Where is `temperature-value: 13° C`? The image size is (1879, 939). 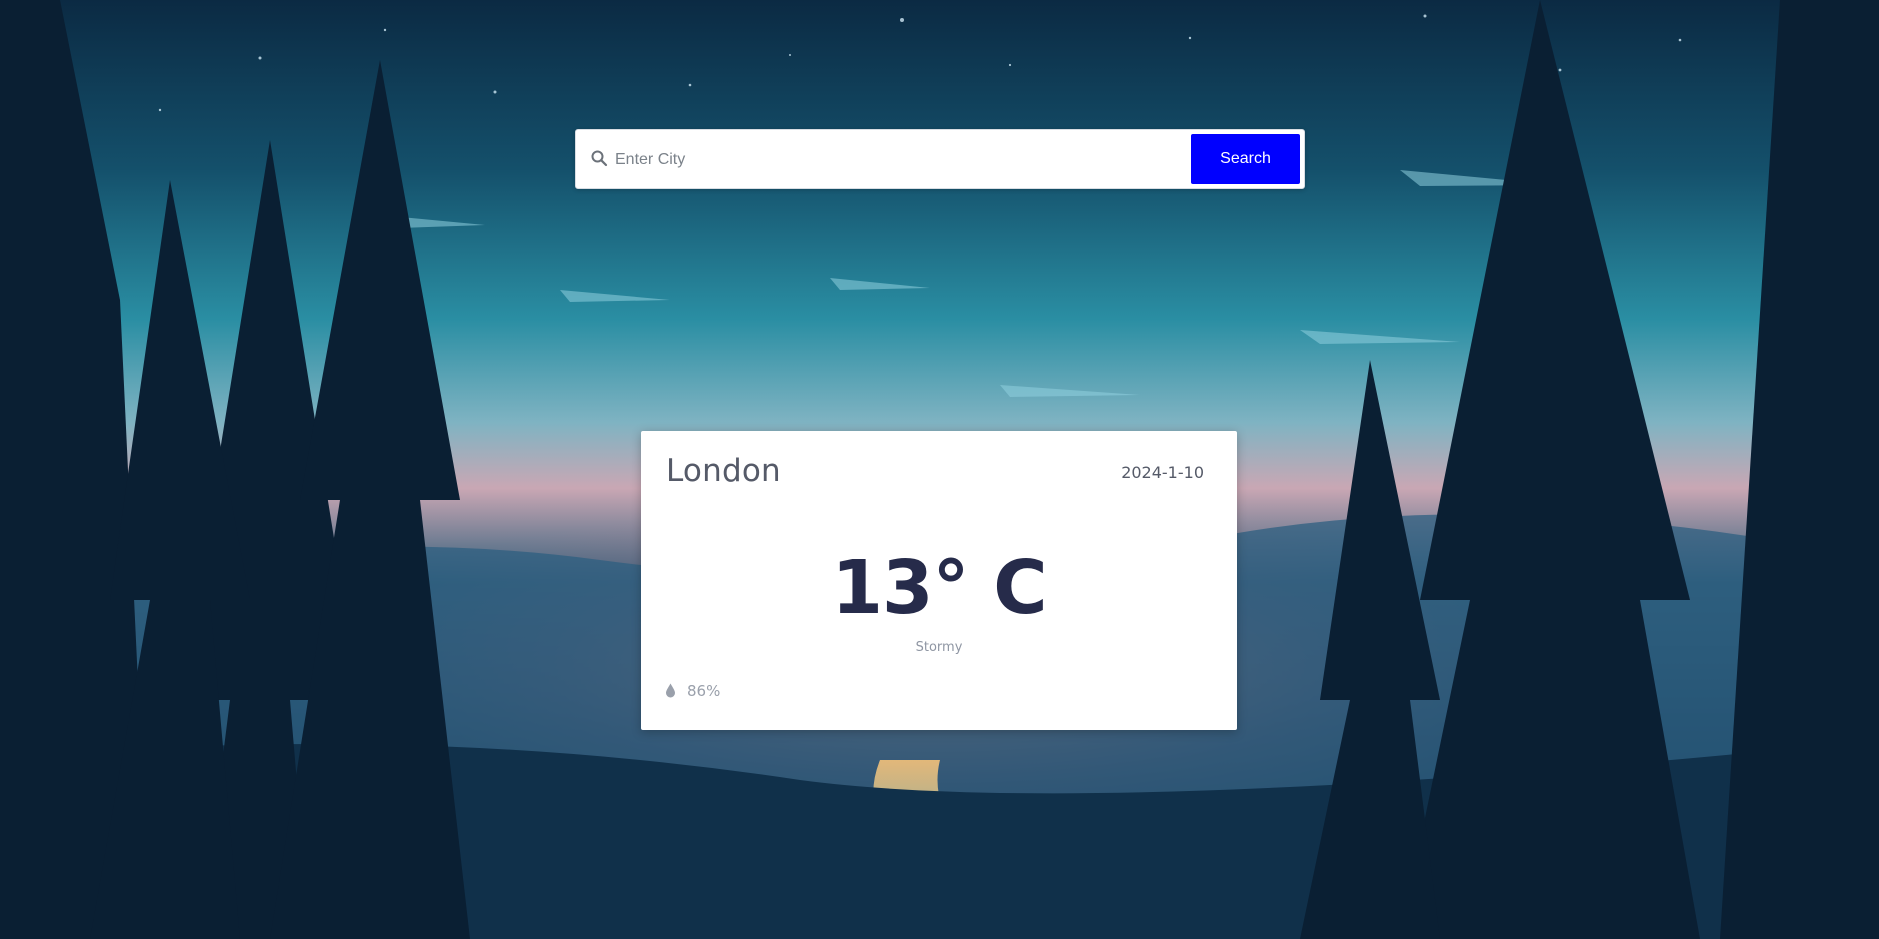 temperature-value: 13° C is located at coordinates (939, 588).